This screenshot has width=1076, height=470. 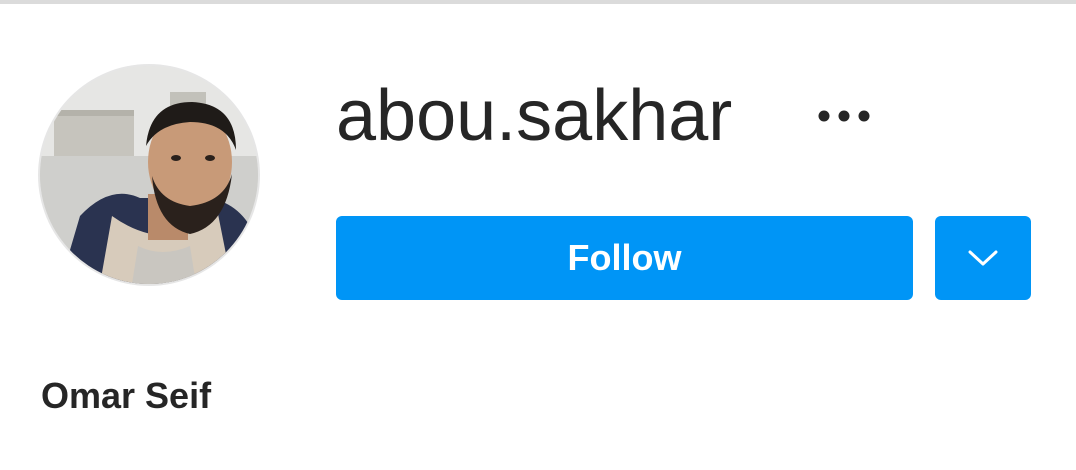 What do you see at coordinates (126, 395) in the screenshot?
I see `full-name: Omar Seif` at bounding box center [126, 395].